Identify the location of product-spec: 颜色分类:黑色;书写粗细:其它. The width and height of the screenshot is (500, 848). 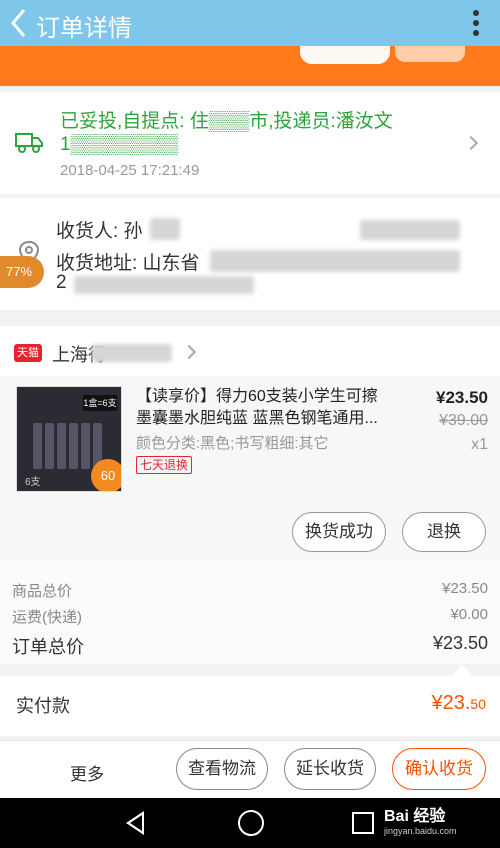
(232, 443).